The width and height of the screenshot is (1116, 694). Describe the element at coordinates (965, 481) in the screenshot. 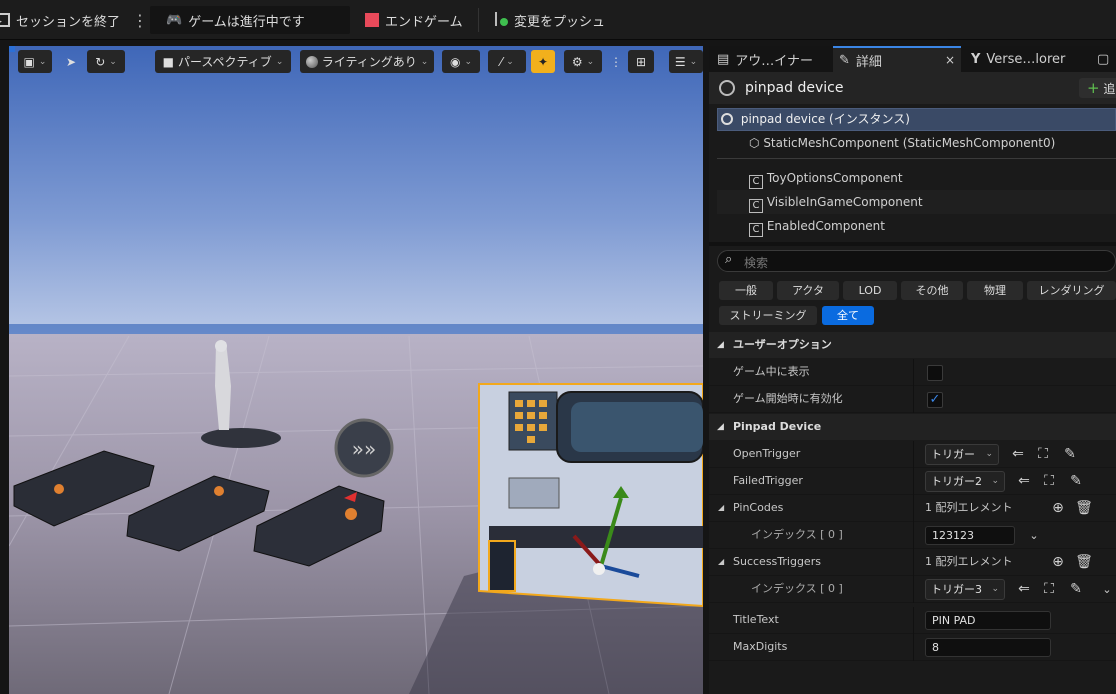

I see `failed-trigger-dropdown: トリガー2 ⌄` at that location.